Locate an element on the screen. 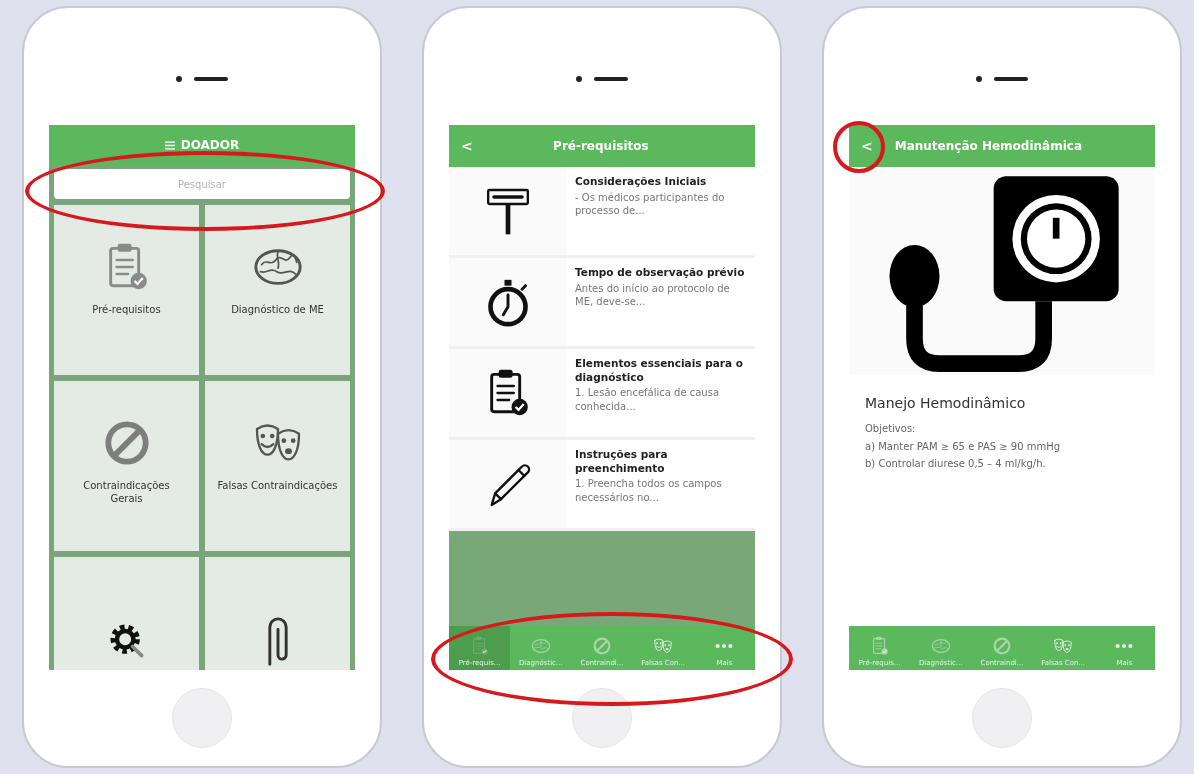 This screenshot has width=1194, height=774. search-field: Pesquisar is located at coordinates (202, 184).